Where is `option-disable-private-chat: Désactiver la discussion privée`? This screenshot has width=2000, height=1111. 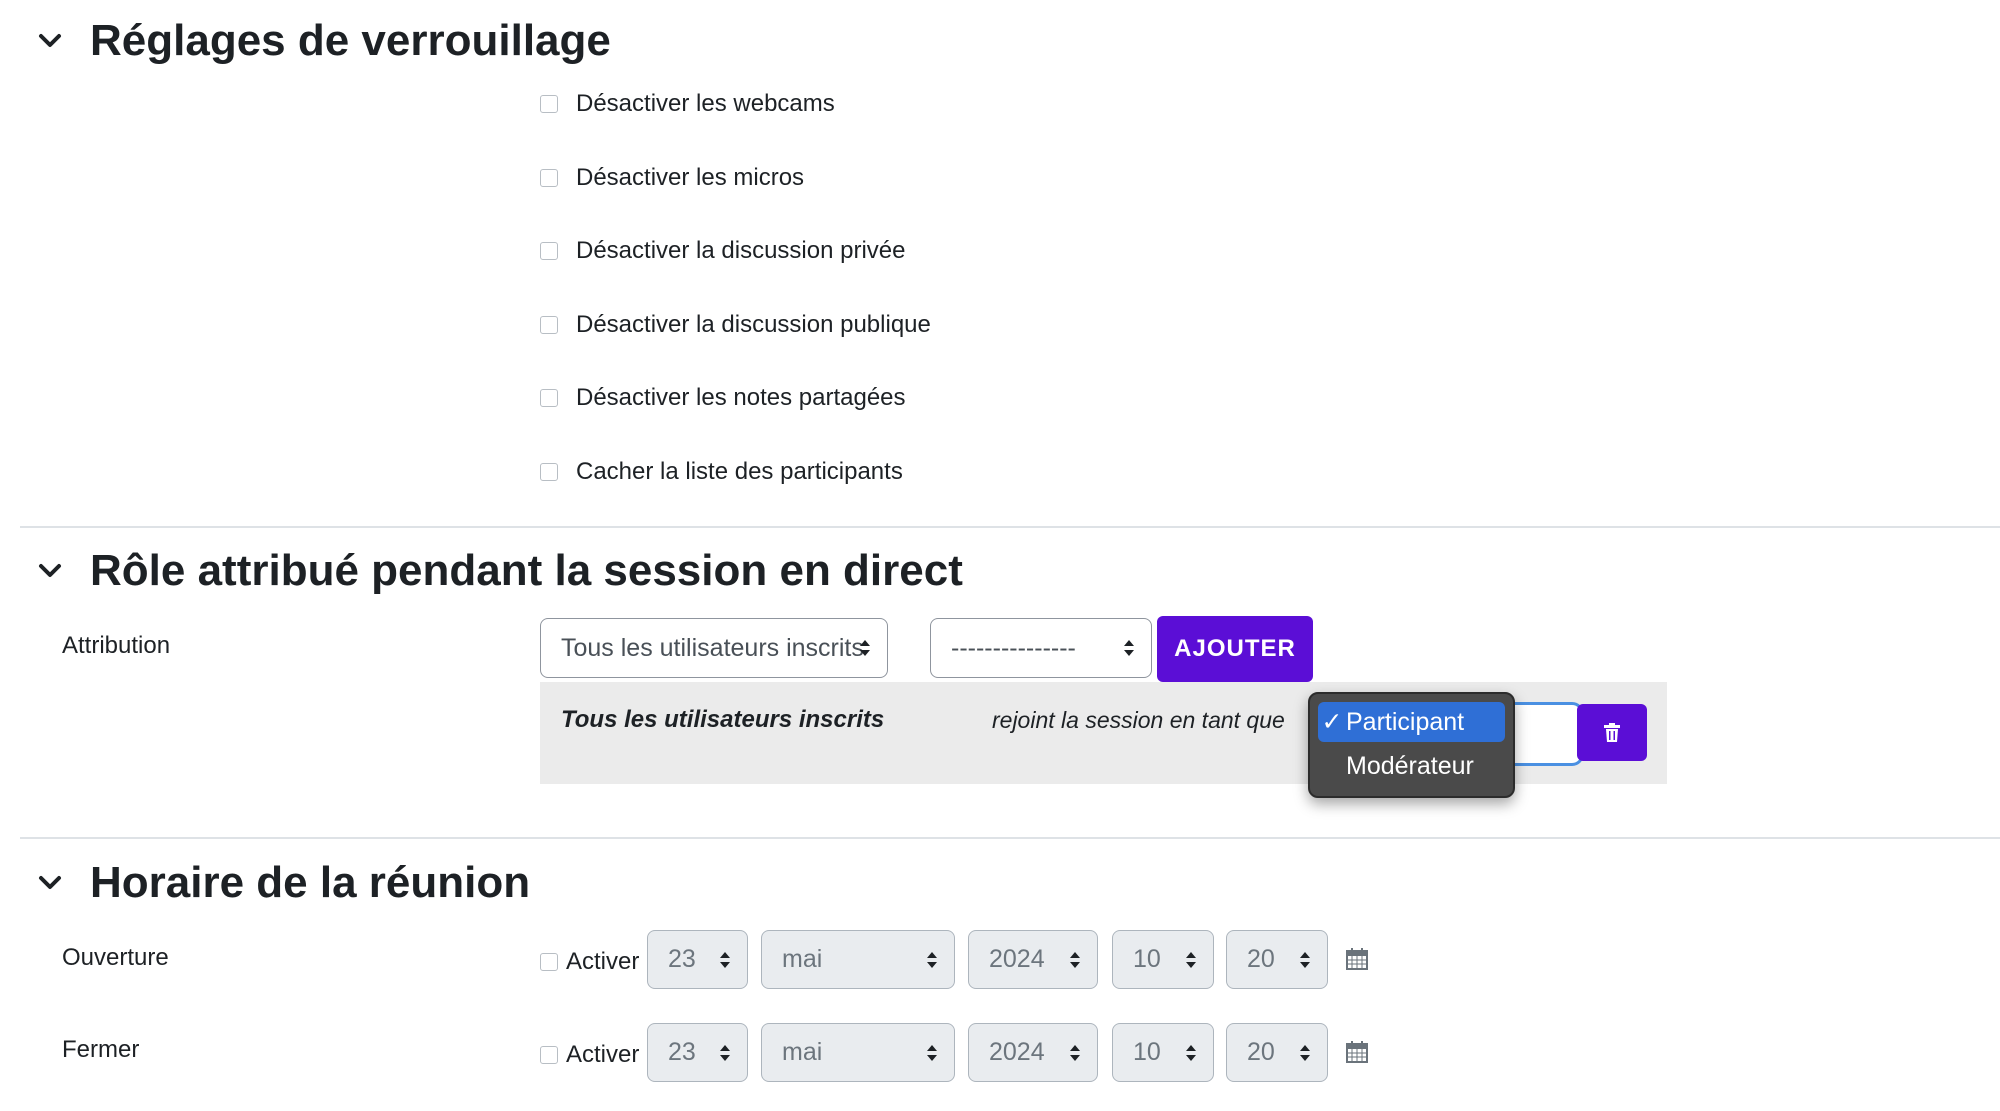 option-disable-private-chat: Désactiver la discussion privée is located at coordinates (722, 251).